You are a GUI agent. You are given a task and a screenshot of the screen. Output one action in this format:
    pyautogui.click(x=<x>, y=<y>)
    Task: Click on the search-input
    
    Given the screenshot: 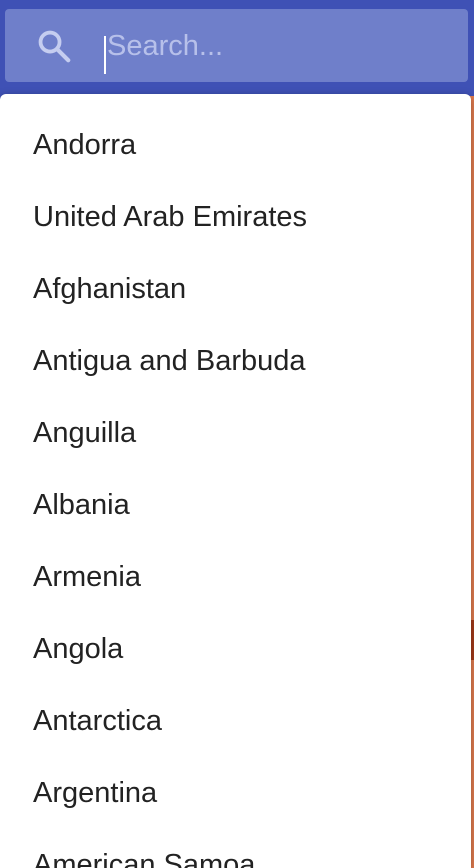 What is the action you would take?
    pyautogui.click(x=280, y=46)
    